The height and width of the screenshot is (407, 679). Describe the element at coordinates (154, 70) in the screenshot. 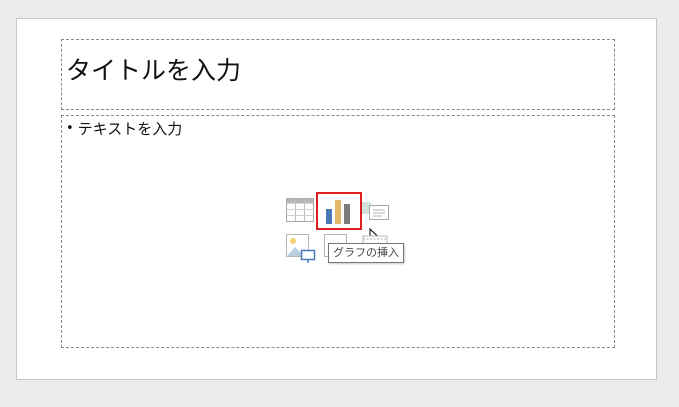

I see `title-placeholder-text: タイトルを入力` at that location.